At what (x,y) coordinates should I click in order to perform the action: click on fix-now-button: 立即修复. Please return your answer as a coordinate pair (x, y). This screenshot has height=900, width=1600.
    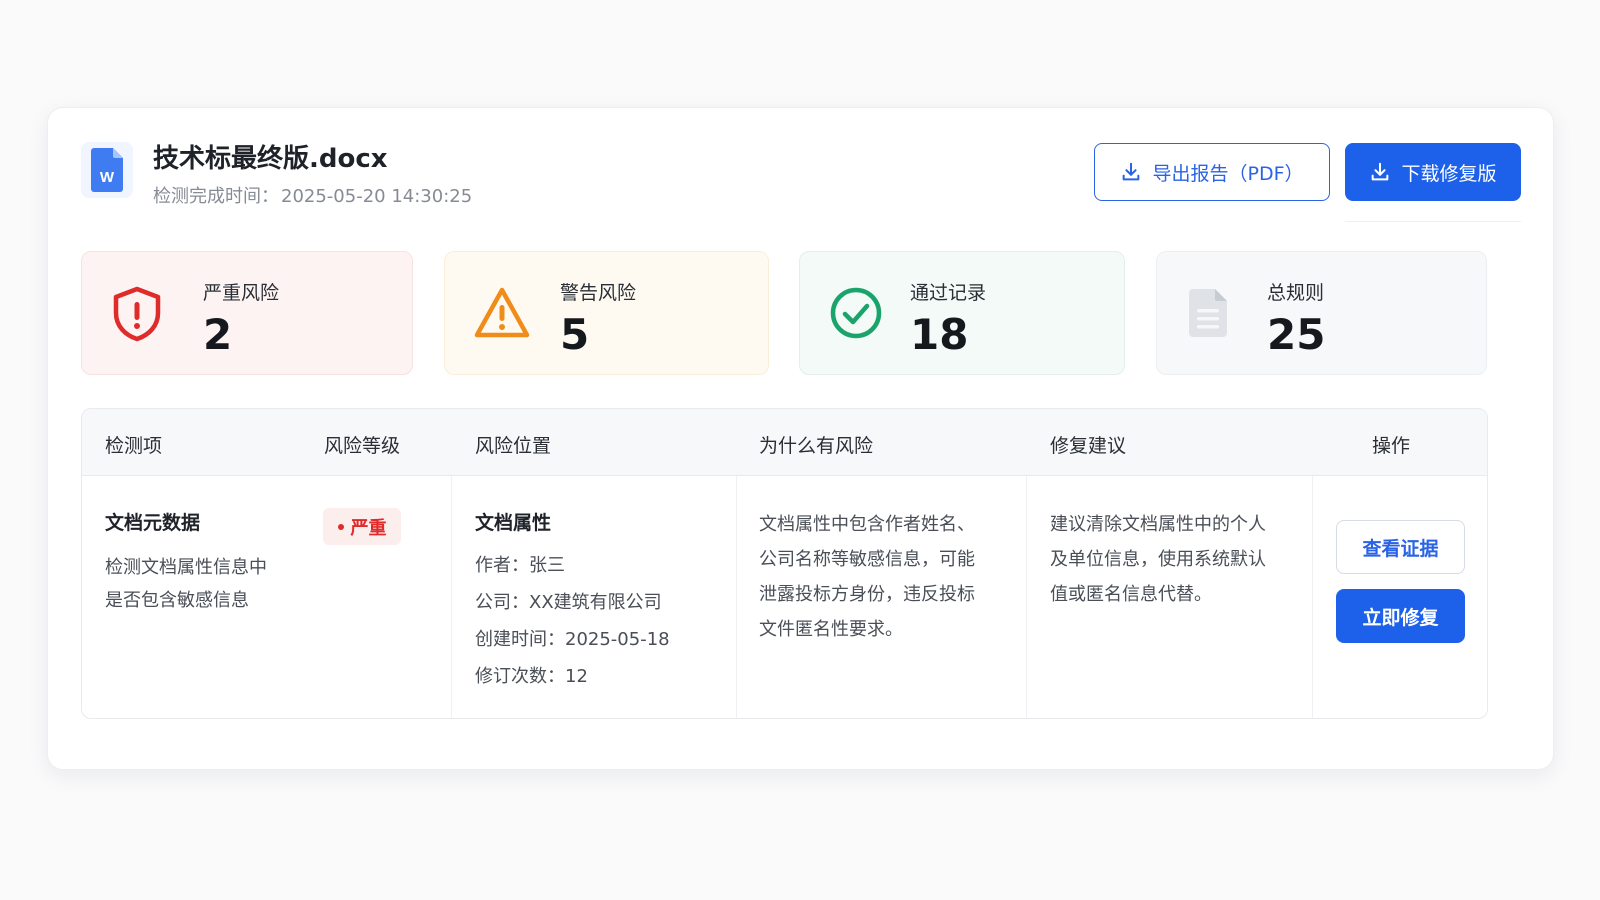
    Looking at the image, I should click on (1400, 616).